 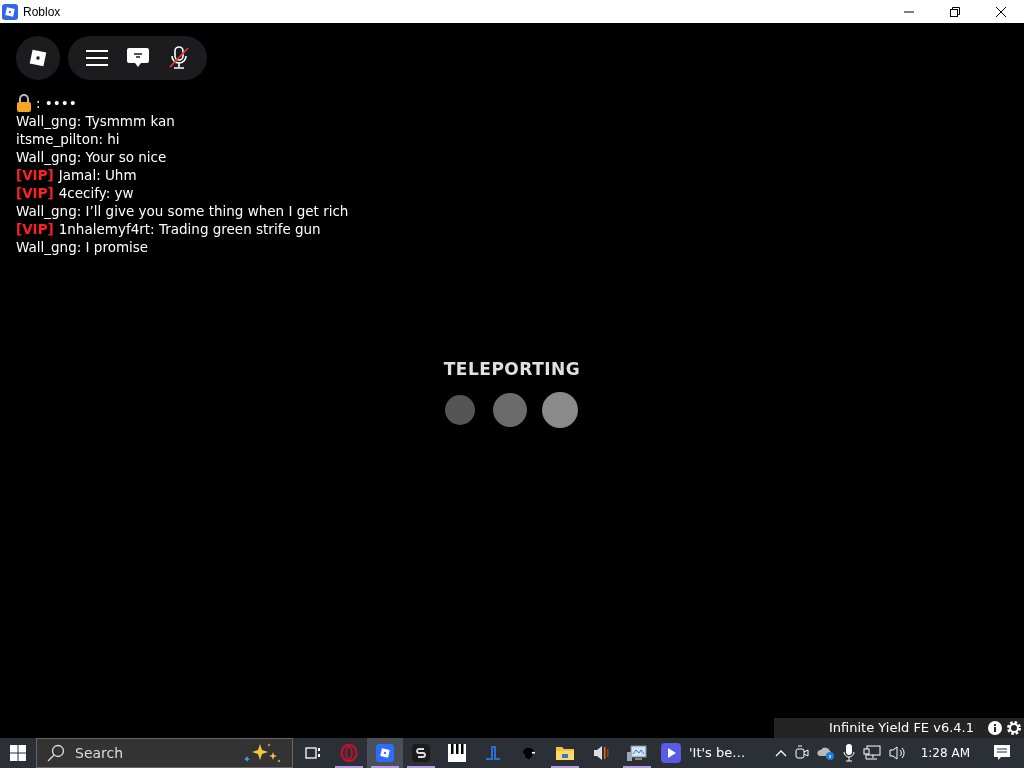 I want to click on search-field: Search, so click(x=158, y=753).